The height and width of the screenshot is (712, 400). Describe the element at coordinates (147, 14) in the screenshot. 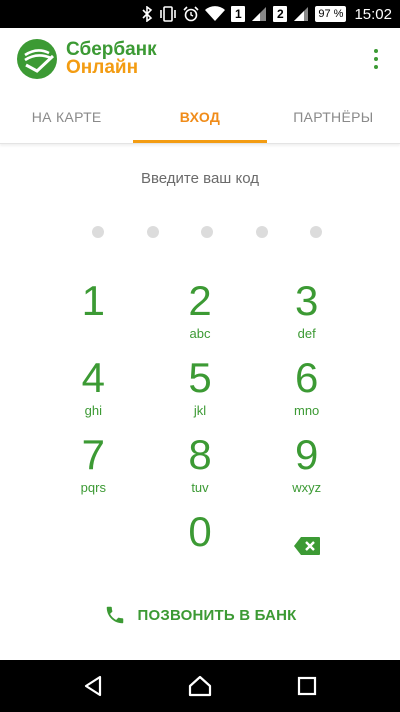

I see `bluetooth-icon` at that location.